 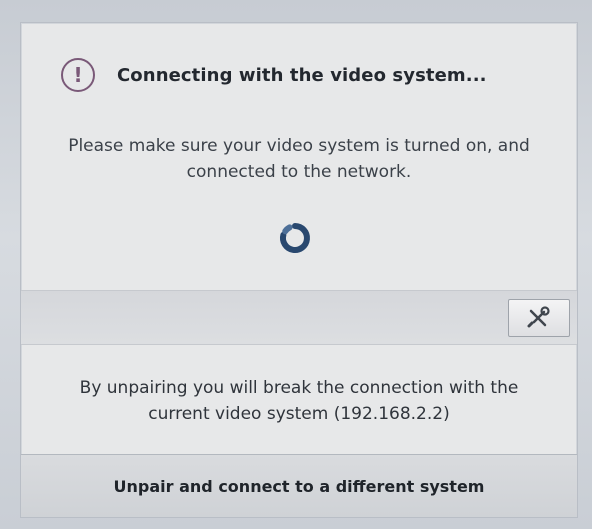 I want to click on wrench-screwdriver-icon, so click(x=538, y=317).